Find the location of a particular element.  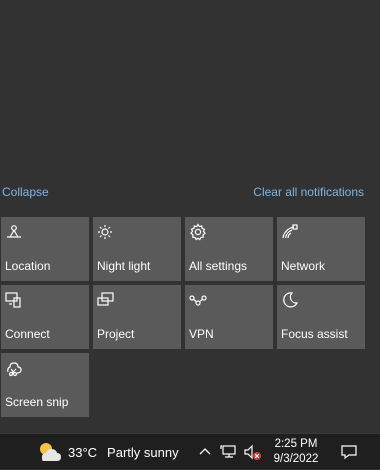

weather-condition: Partly sunny is located at coordinates (143, 452).